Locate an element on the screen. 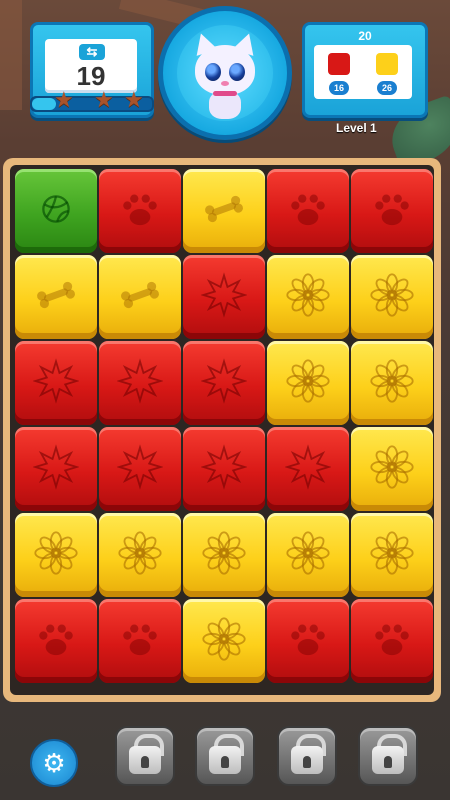 Image resolution: width=450 pixels, height=800 pixels. cat-nose is located at coordinates (225, 83).